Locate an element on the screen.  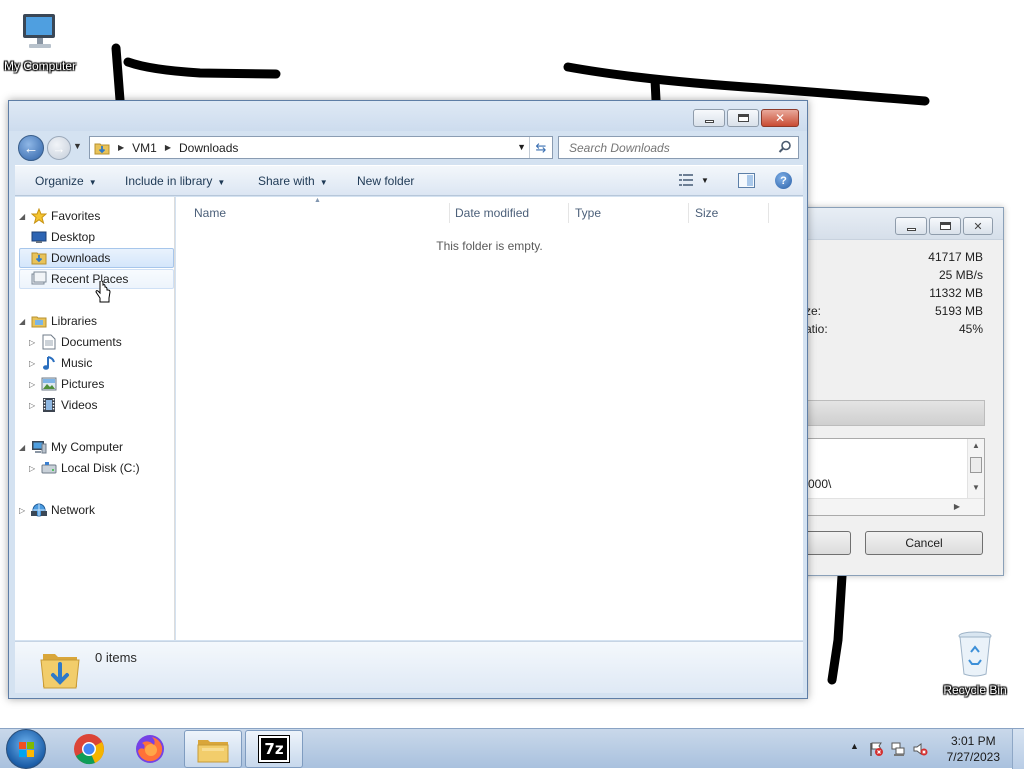
help-icon: ? is located at coordinates (783, 180).